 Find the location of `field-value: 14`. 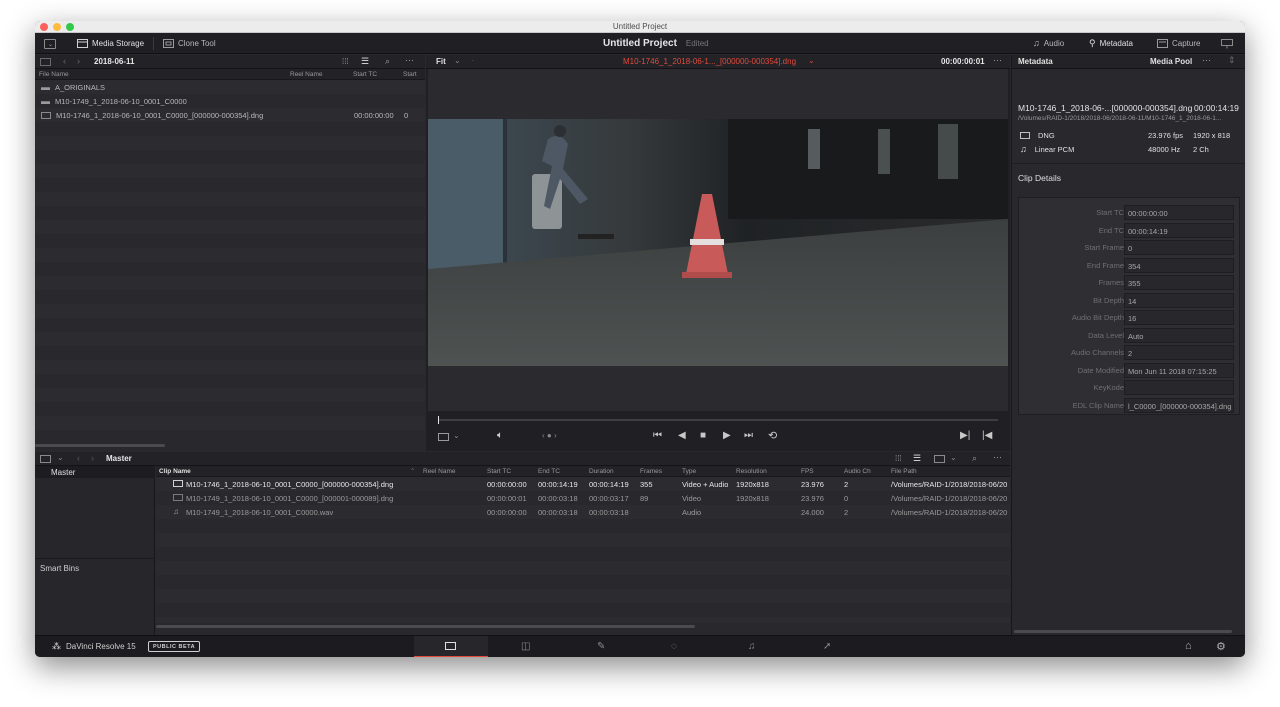

field-value: 14 is located at coordinates (1179, 300).